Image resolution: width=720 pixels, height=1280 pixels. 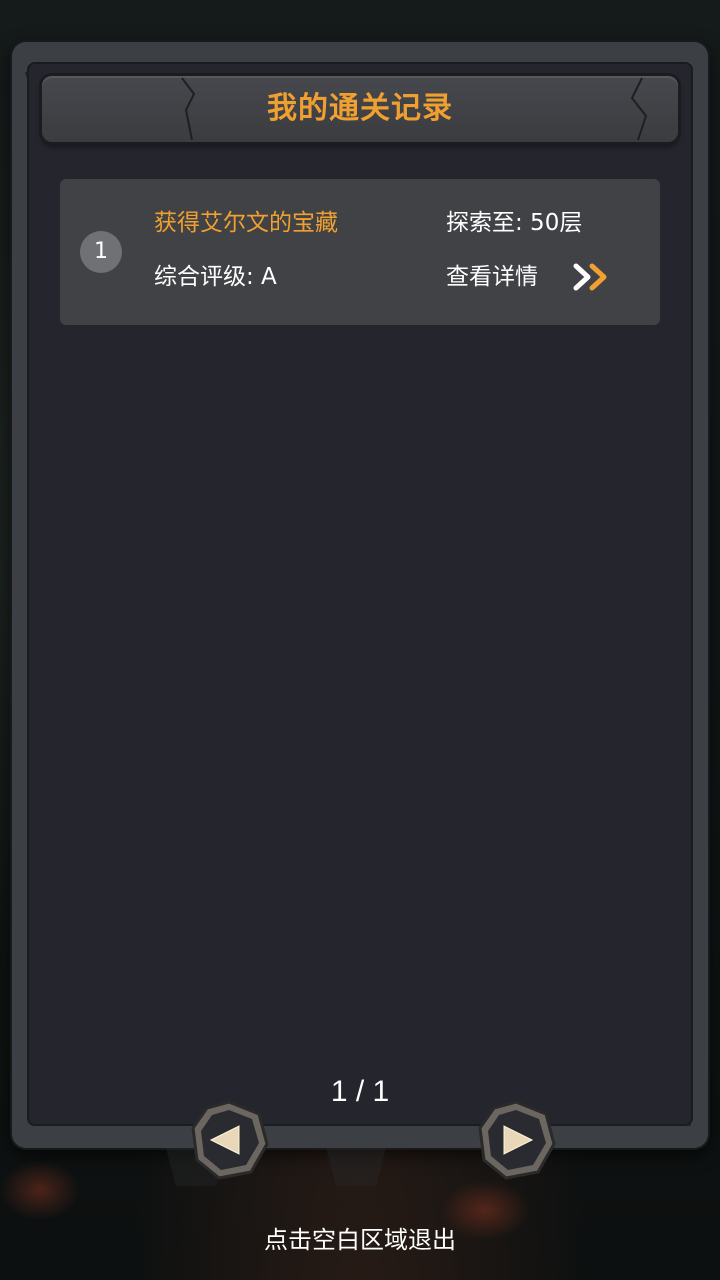 I want to click on double-chevron-right-icon, so click(x=590, y=277).